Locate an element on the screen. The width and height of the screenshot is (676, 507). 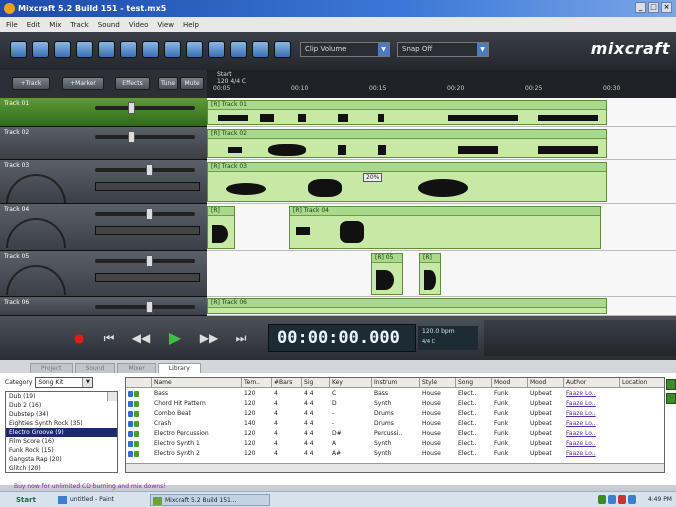
audio-clip: [R] Track 01 is located at coordinates (407, 112).